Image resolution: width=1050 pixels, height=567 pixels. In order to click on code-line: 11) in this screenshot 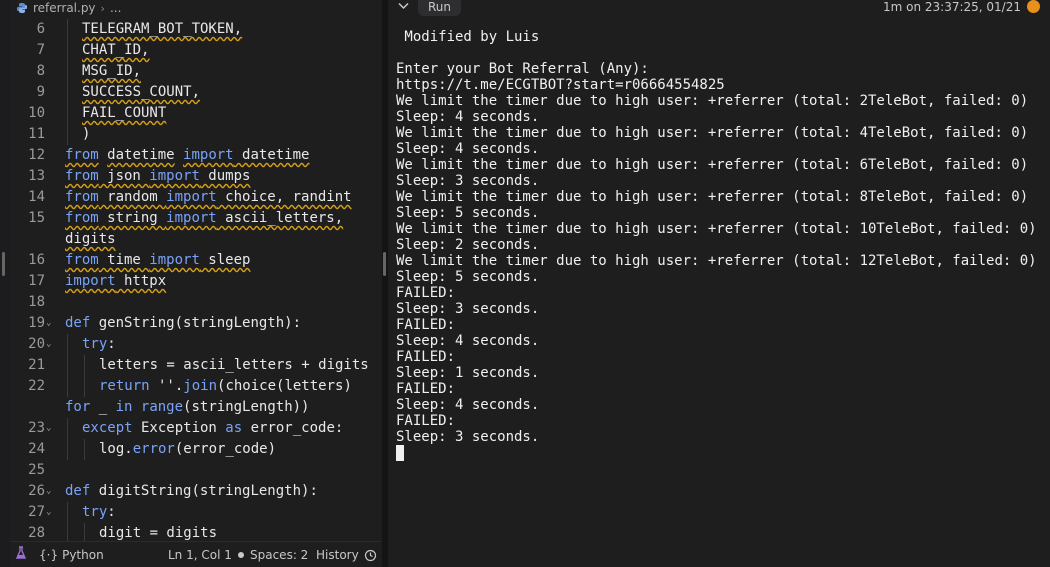, I will do `click(196, 134)`.